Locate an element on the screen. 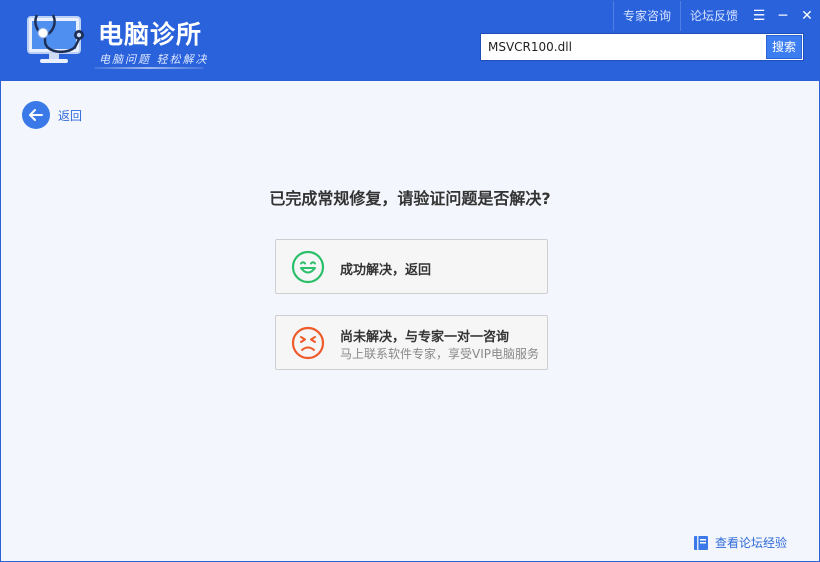 The image size is (820, 562). verification-question: 已完成常规修复，请验证问题是否解决? is located at coordinates (410, 198).